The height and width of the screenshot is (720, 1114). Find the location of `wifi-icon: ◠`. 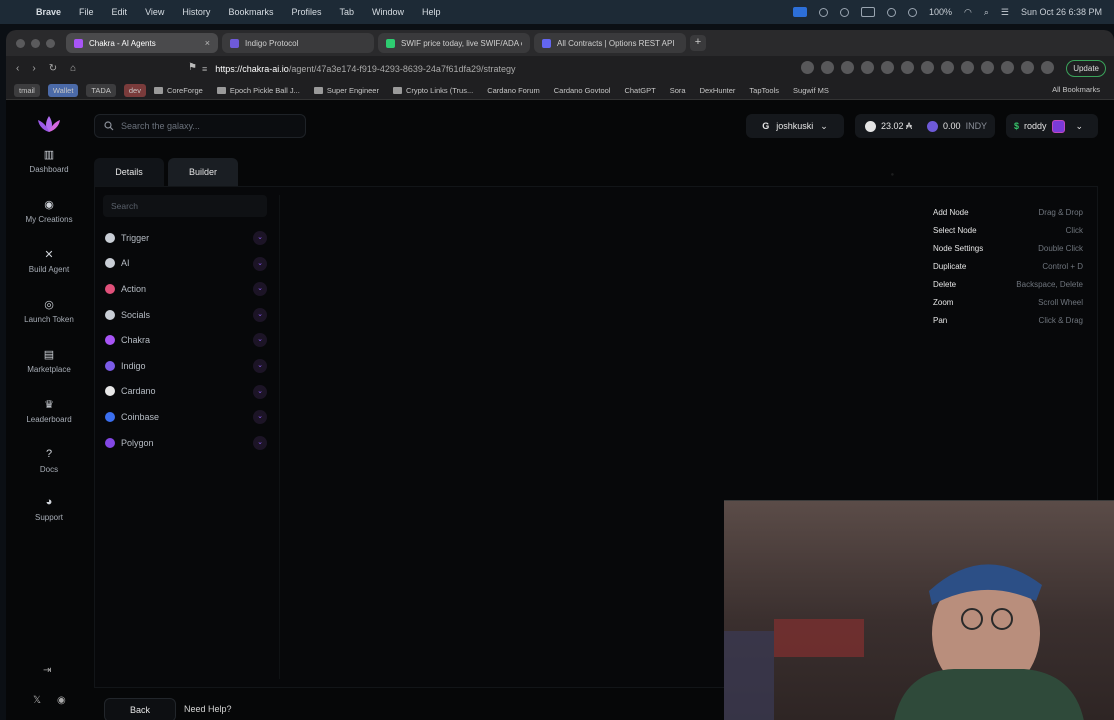

wifi-icon: ◠ is located at coordinates (968, 12).